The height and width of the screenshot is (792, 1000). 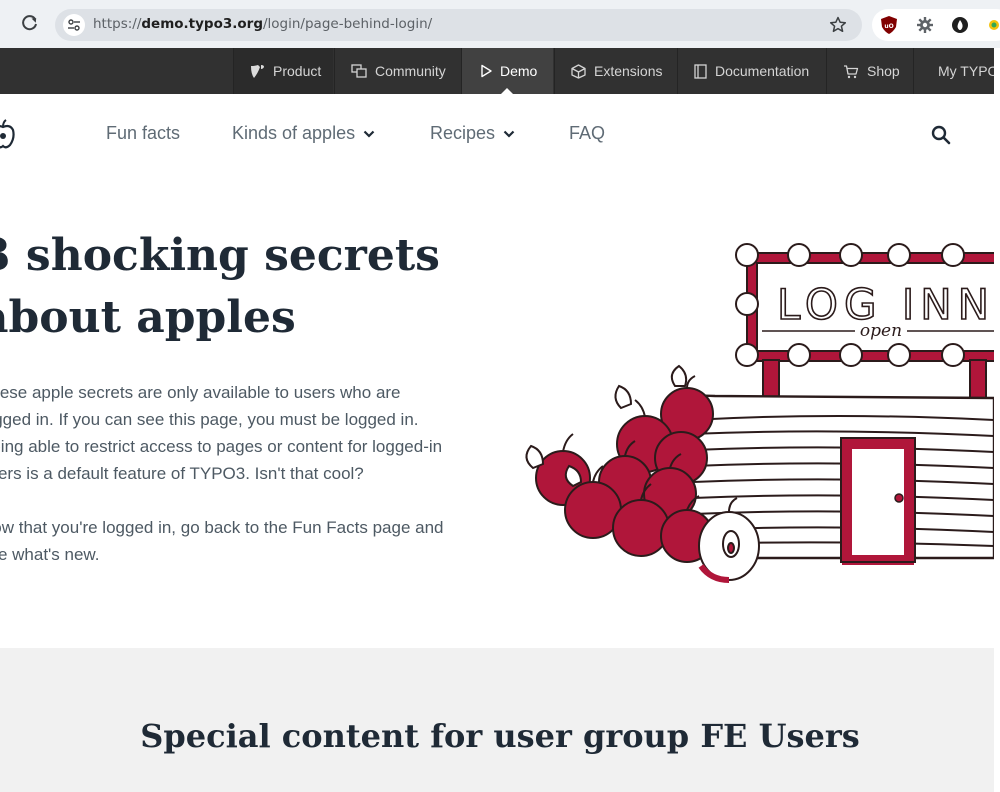 I want to click on nav-fun-facts-label: Fun facts, so click(x=143, y=133).